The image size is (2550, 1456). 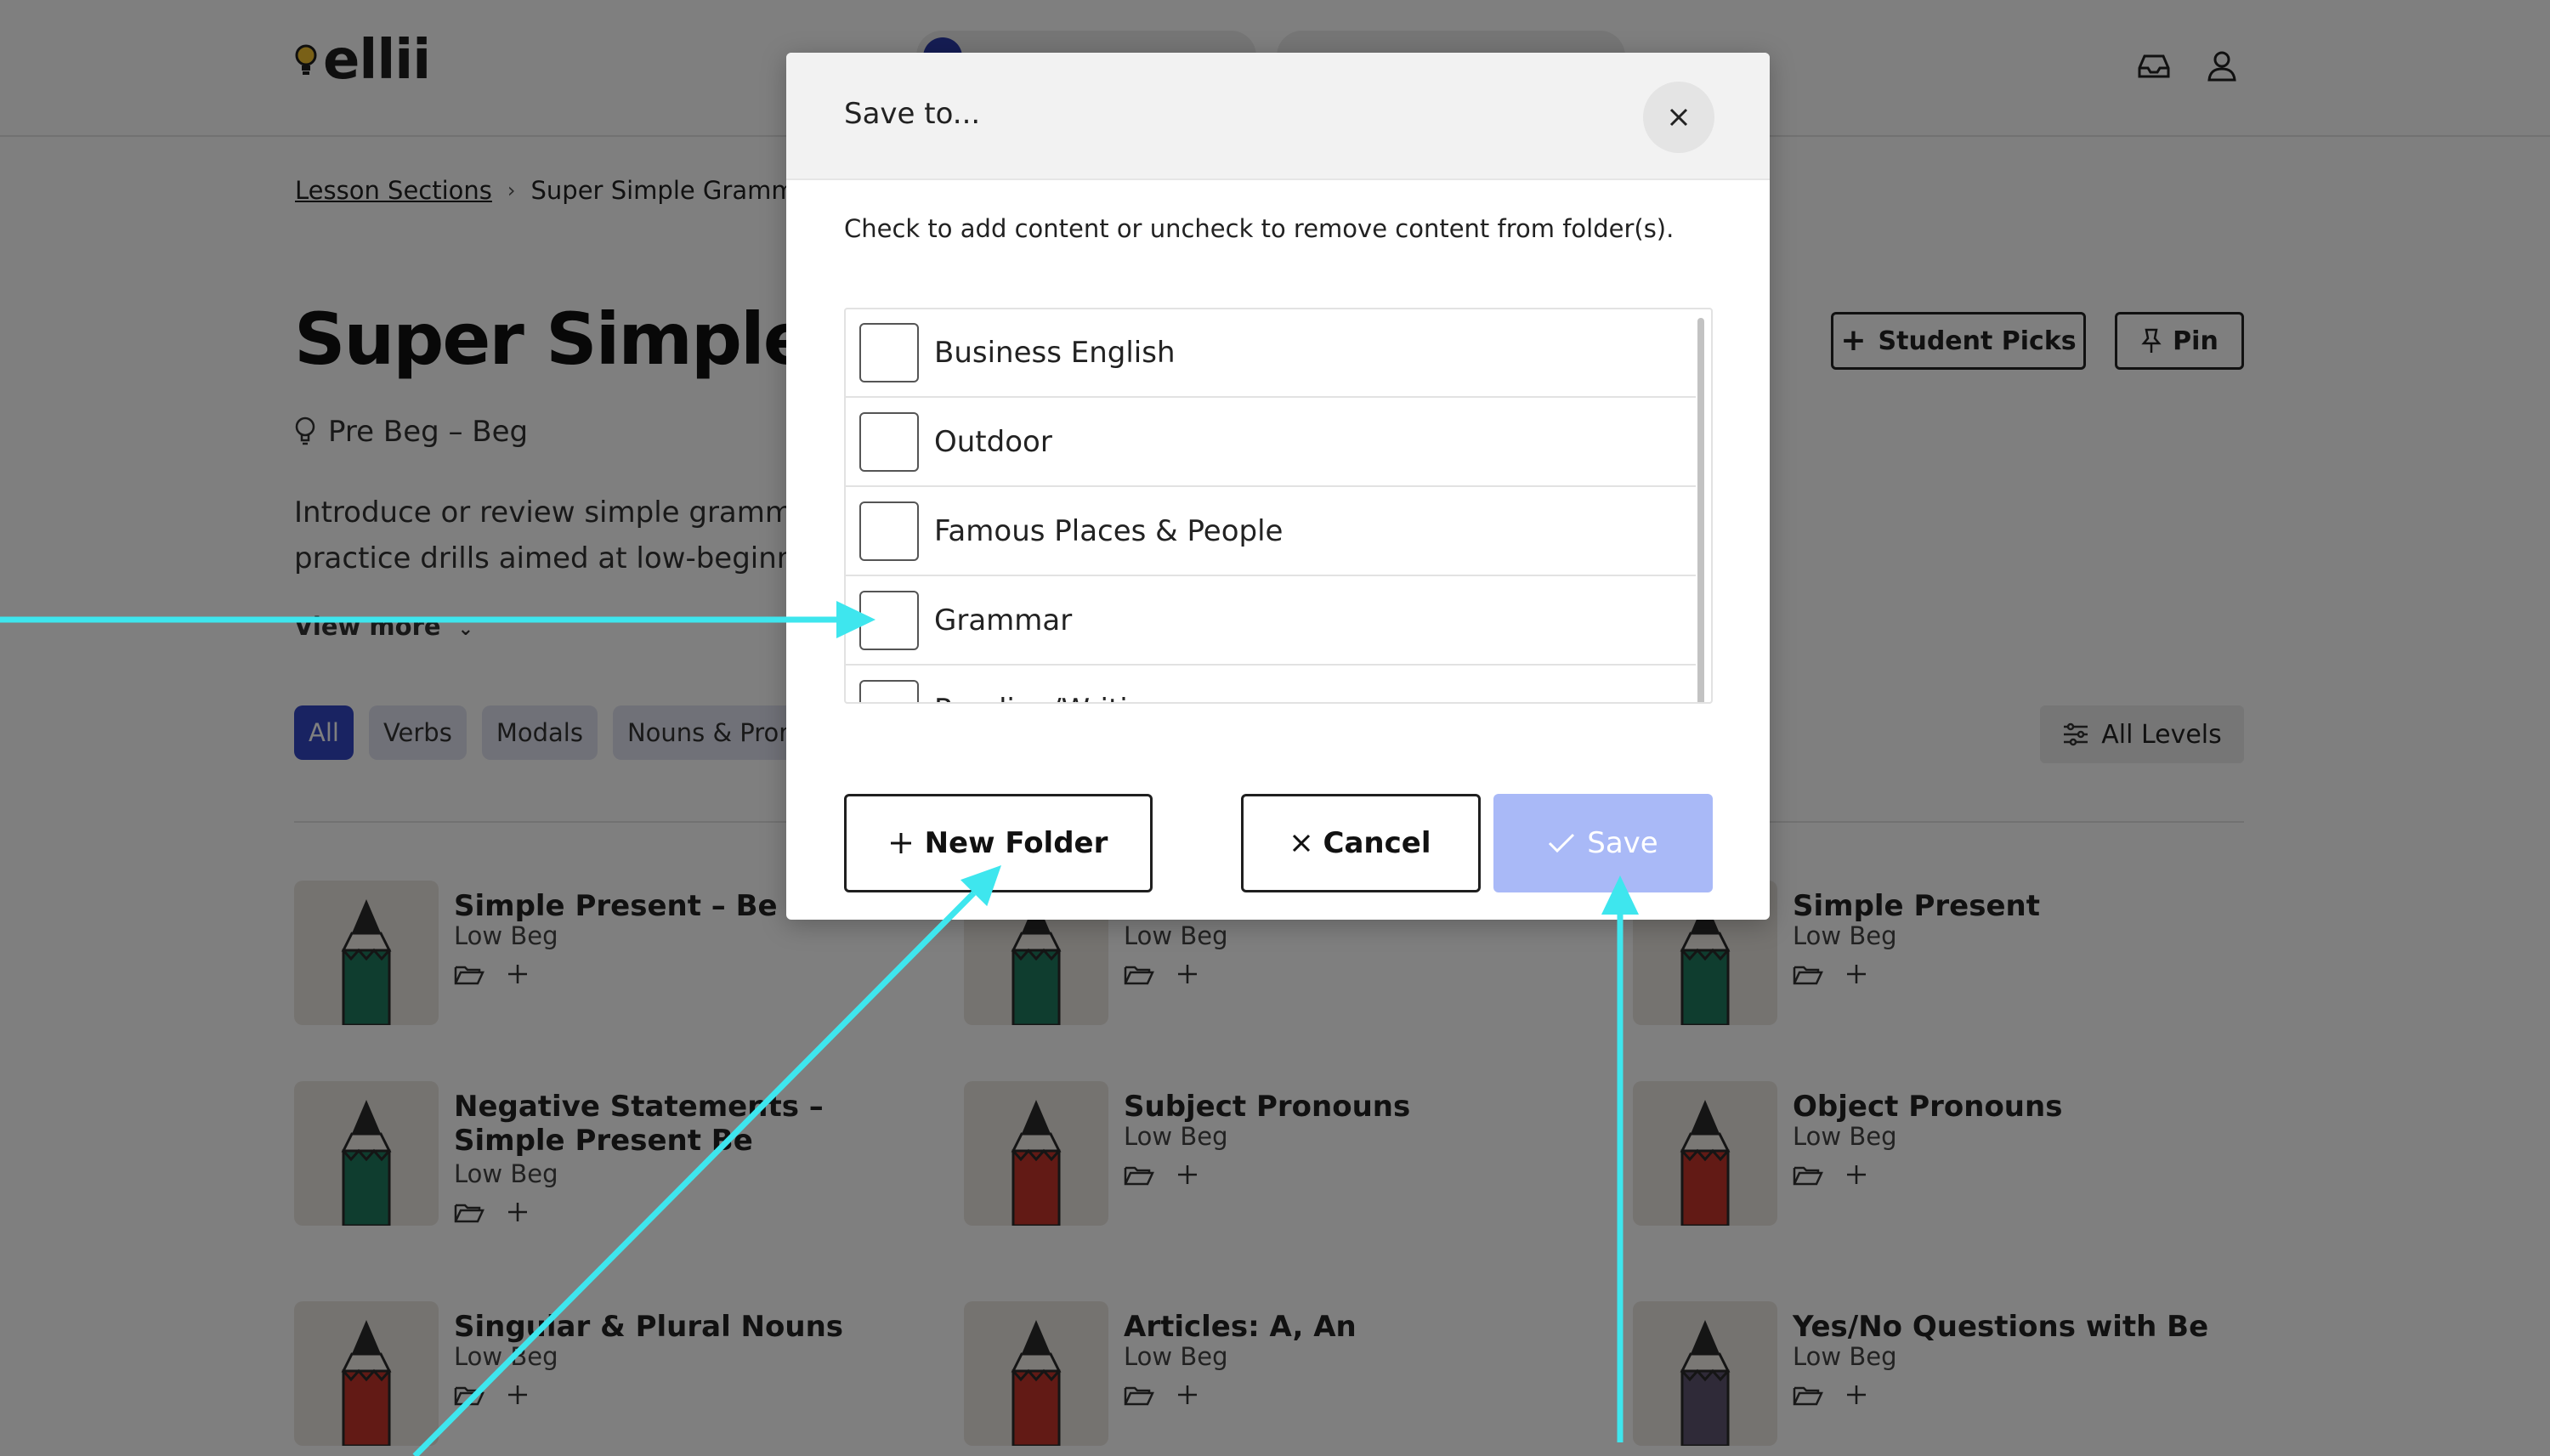 I want to click on save-button: Save, so click(x=1603, y=843).